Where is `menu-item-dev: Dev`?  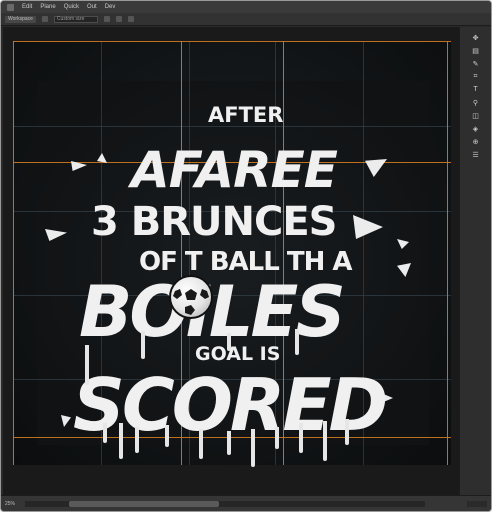 menu-item-dev: Dev is located at coordinates (110, 7).